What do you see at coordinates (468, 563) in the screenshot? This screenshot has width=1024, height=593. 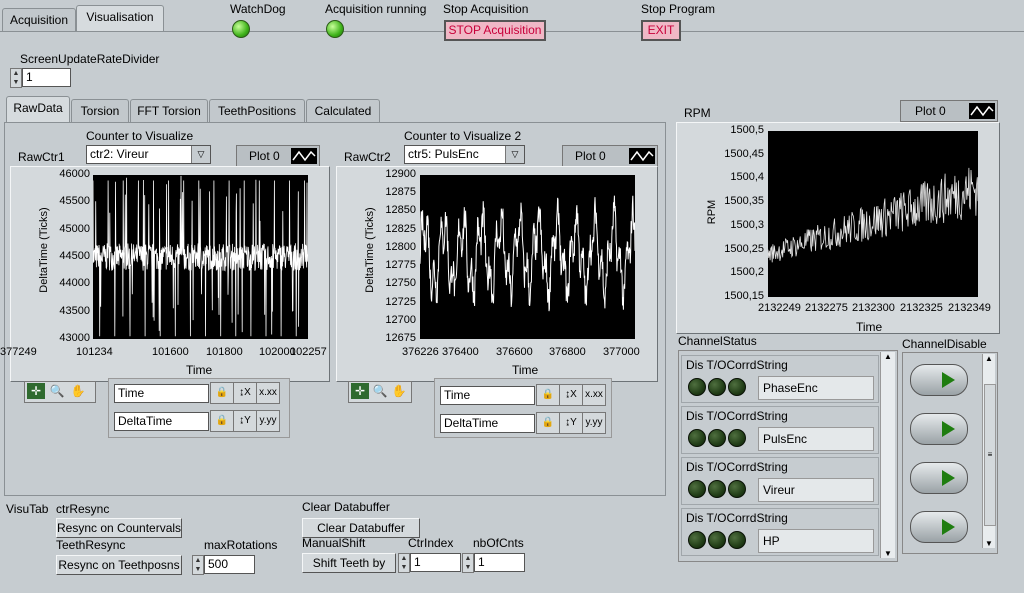 I see `nbofcnts-spinner: ▲ ▼` at bounding box center [468, 563].